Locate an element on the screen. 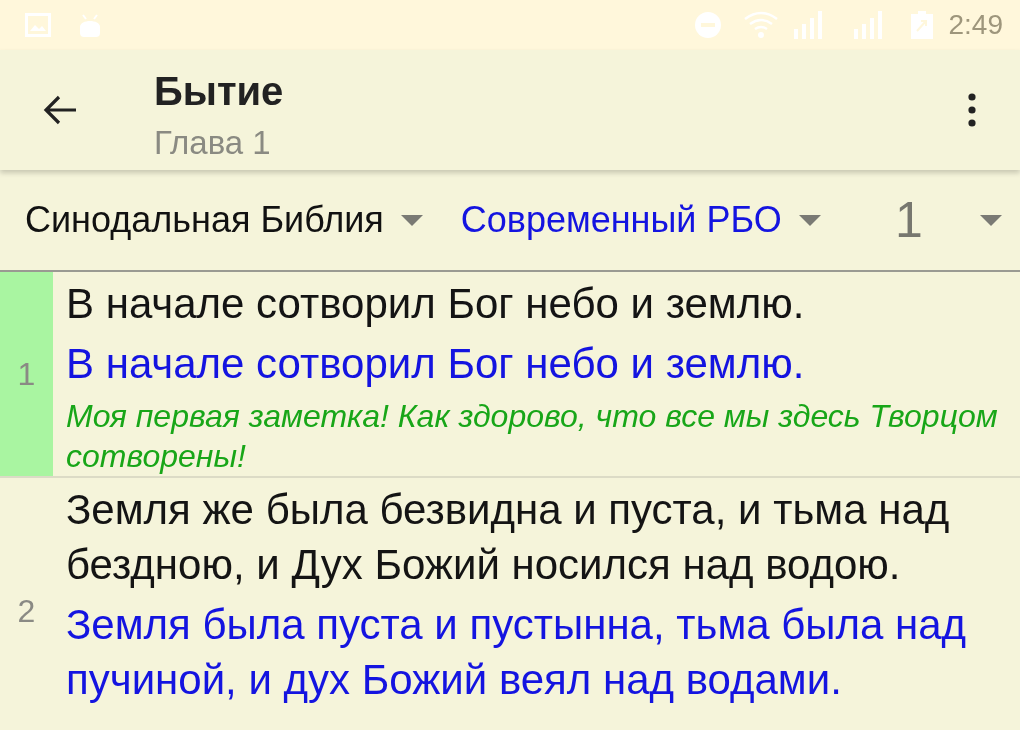 The image size is (1020, 730). status-time: 2:49 is located at coordinates (975, 25).